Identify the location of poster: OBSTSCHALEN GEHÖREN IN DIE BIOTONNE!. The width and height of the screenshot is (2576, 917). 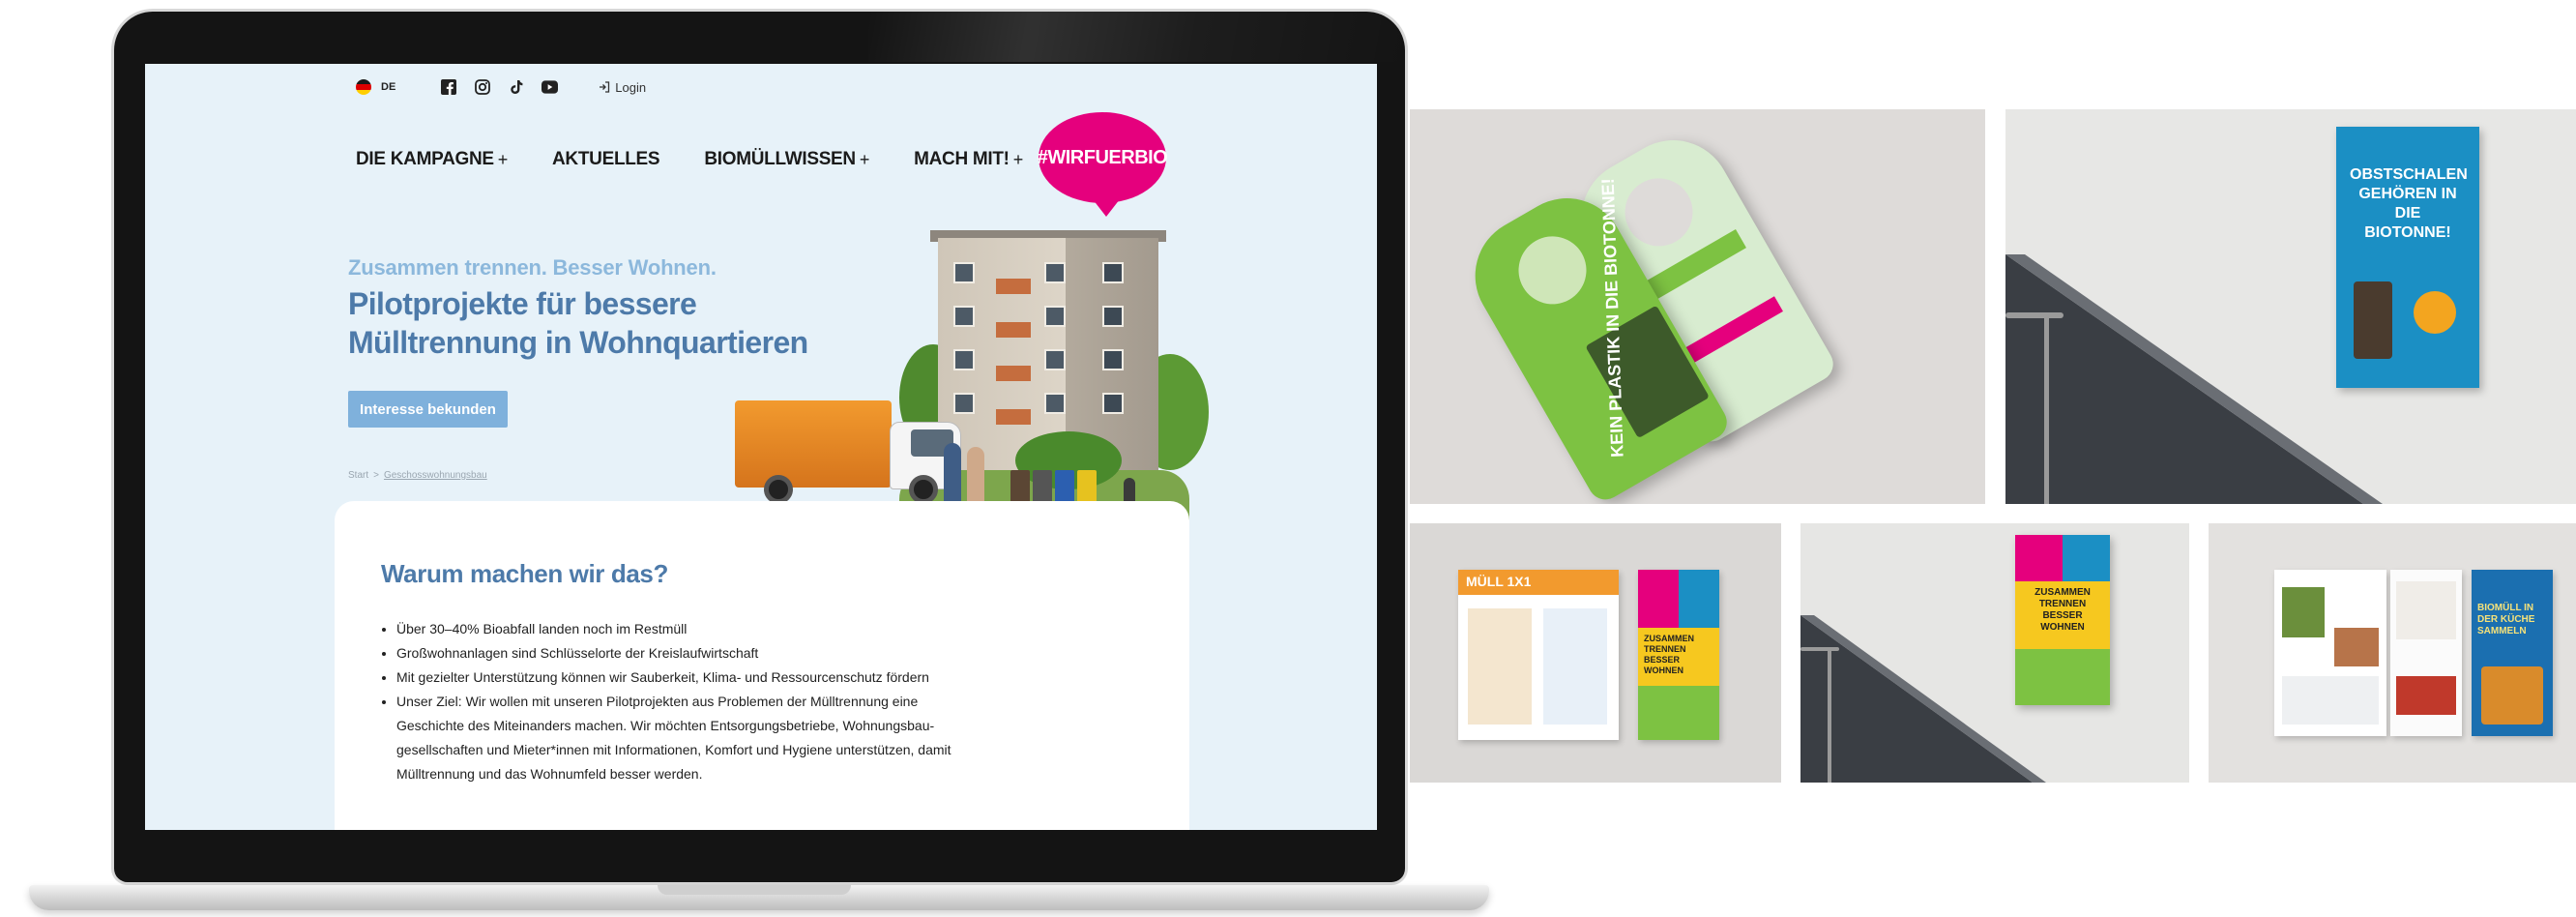
(2407, 257).